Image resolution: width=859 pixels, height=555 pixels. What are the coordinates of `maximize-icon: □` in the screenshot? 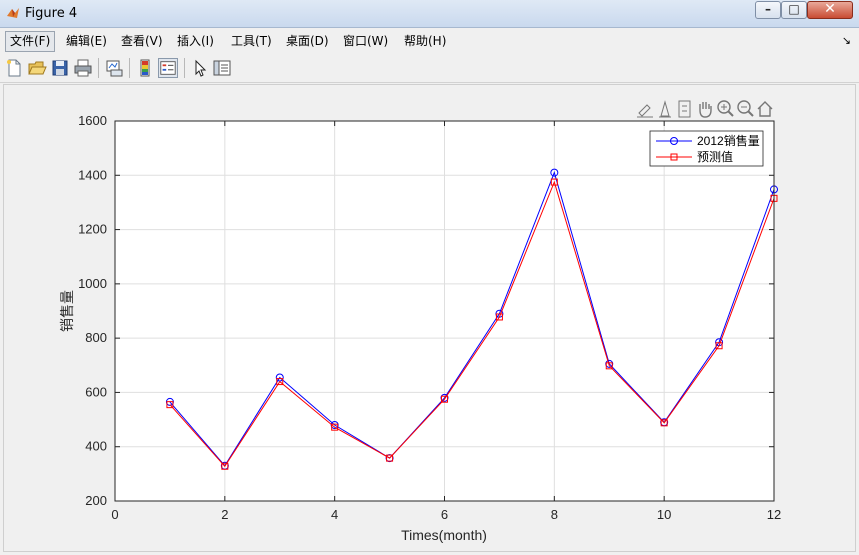 It's located at (794, 9).